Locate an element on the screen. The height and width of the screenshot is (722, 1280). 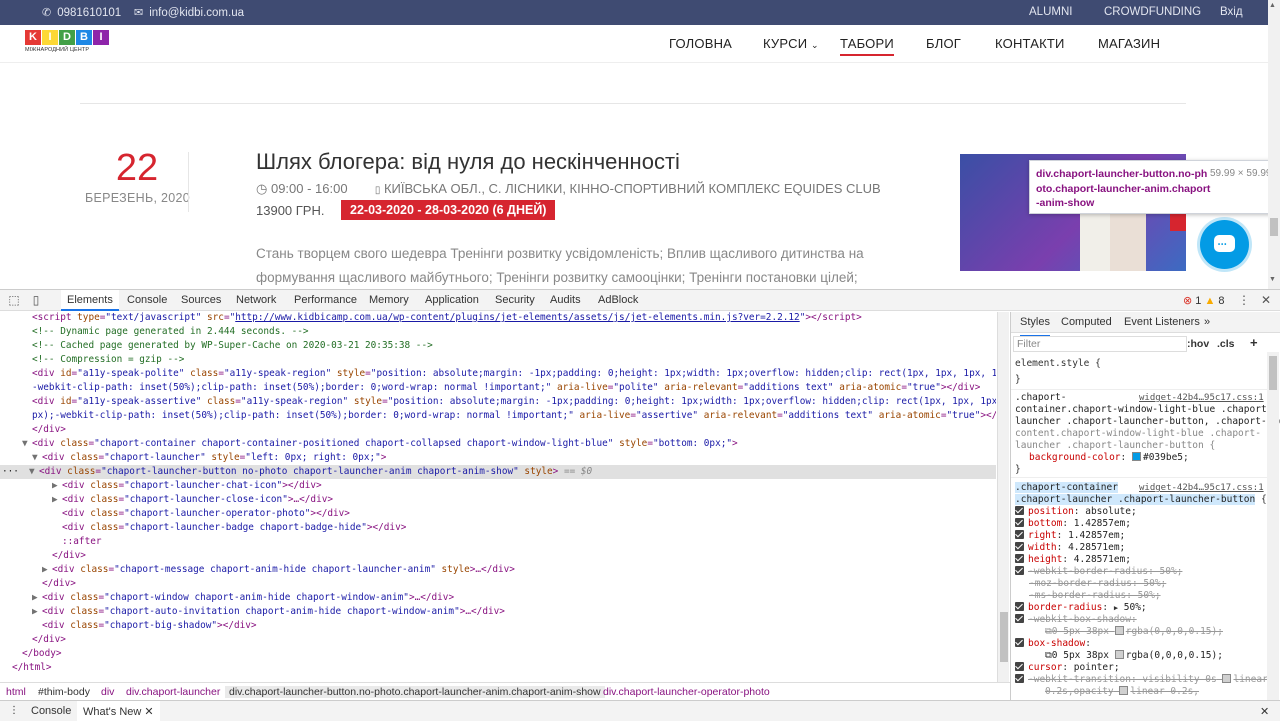
crumb-operator-photo: div.chaport-launcher-operator-photo is located at coordinates (686, 692).